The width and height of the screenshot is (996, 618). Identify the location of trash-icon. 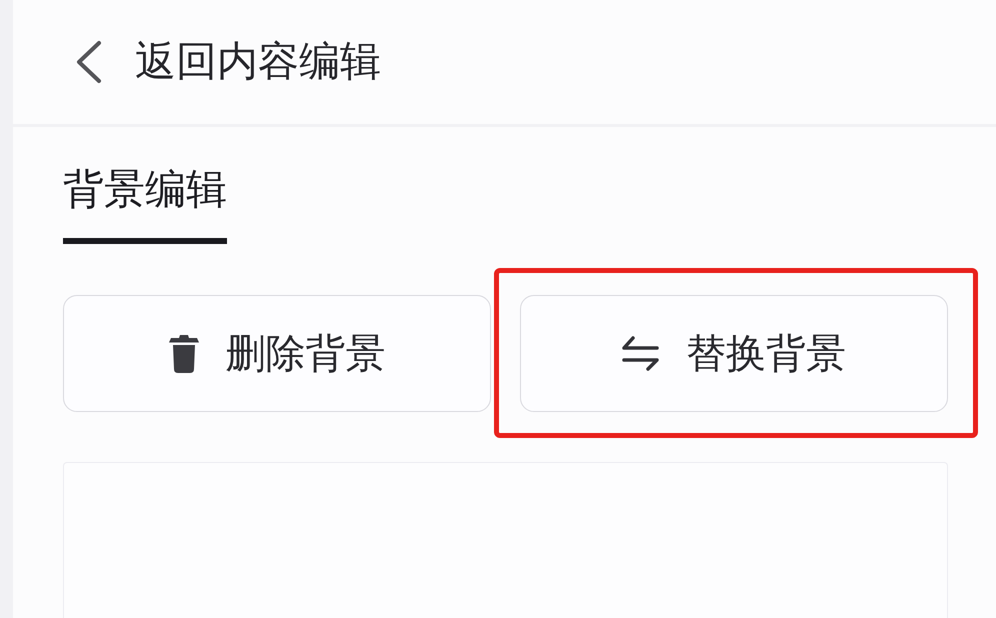
(183, 353).